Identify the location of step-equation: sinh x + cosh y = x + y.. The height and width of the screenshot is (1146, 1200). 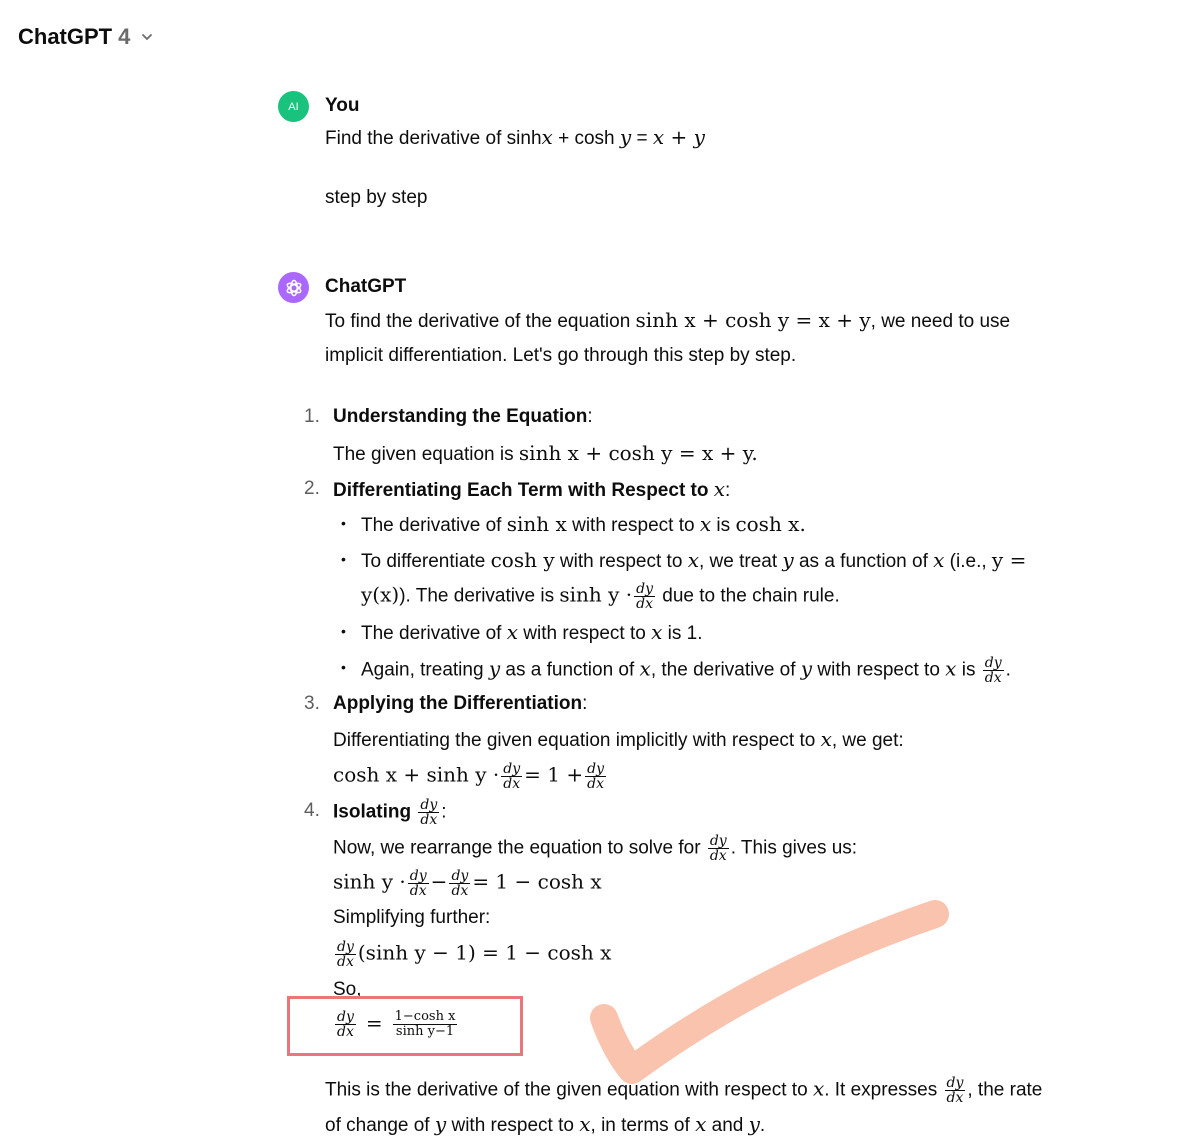
(638, 453).